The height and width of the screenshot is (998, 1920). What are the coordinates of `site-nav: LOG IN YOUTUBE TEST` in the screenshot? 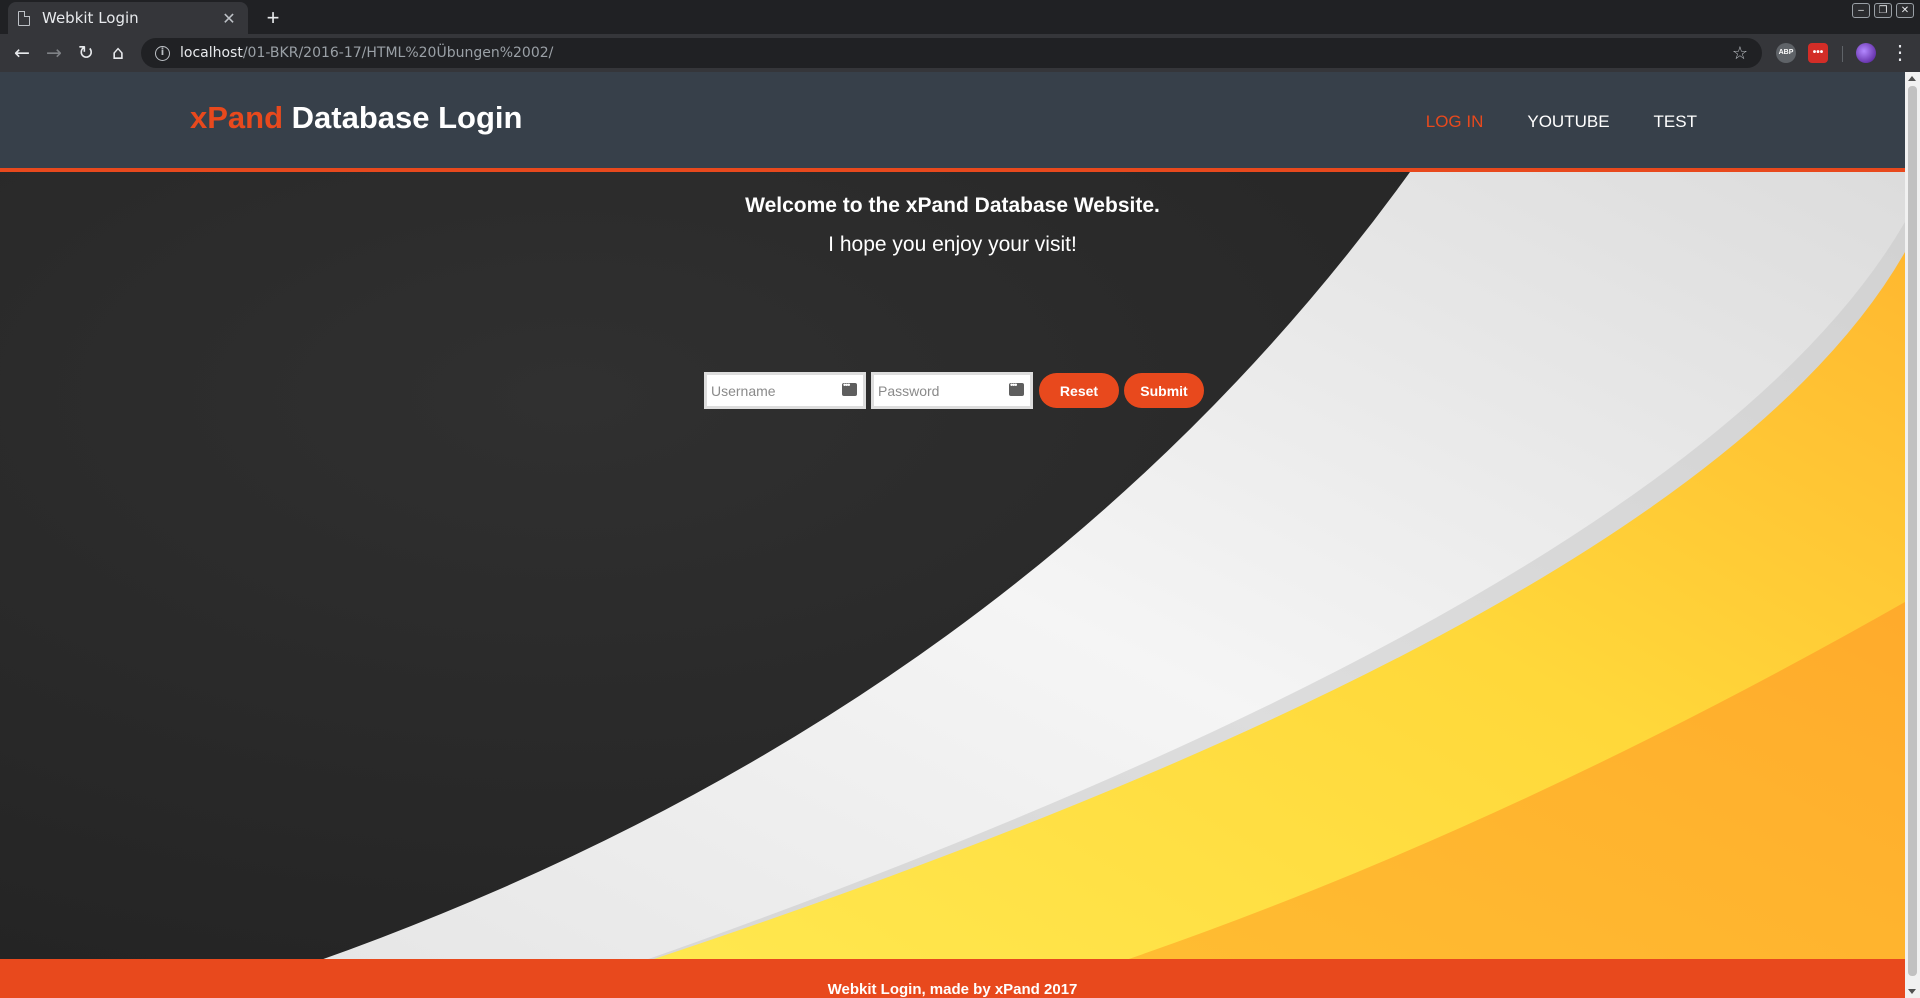 It's located at (1561, 122).